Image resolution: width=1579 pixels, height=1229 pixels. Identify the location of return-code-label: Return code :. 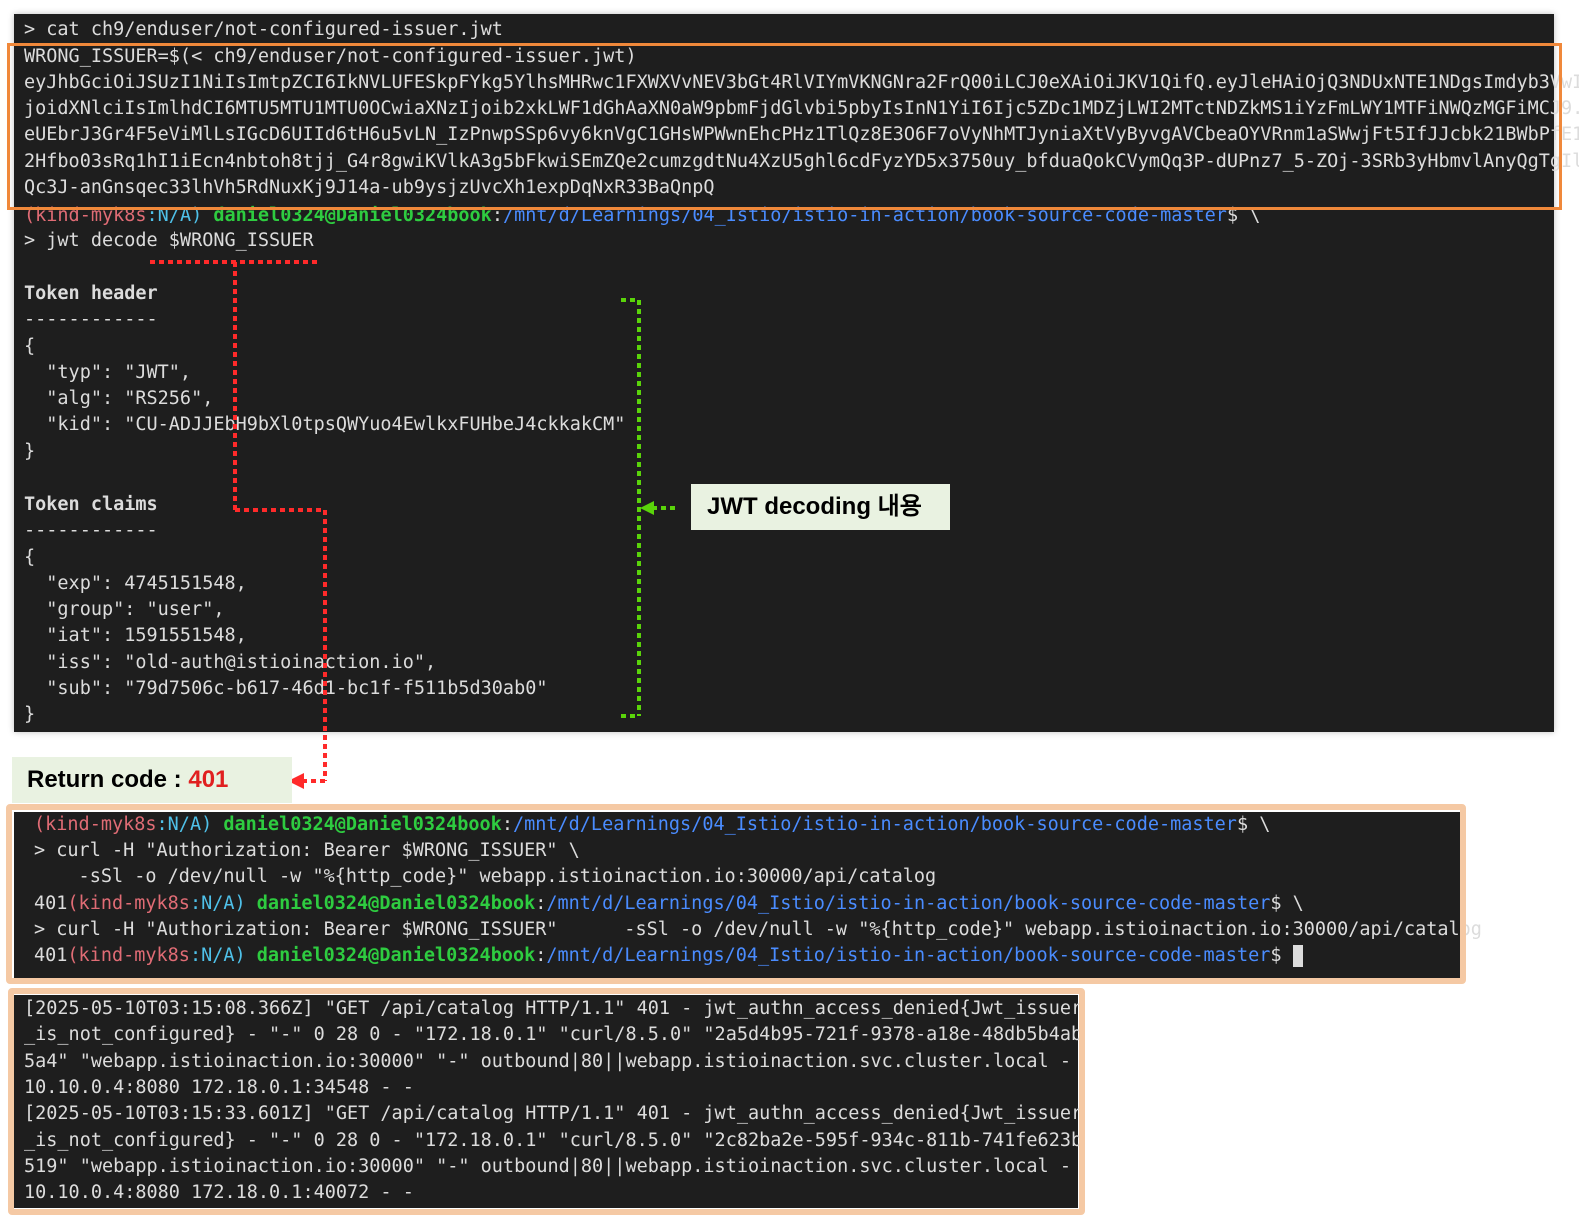
(108, 779).